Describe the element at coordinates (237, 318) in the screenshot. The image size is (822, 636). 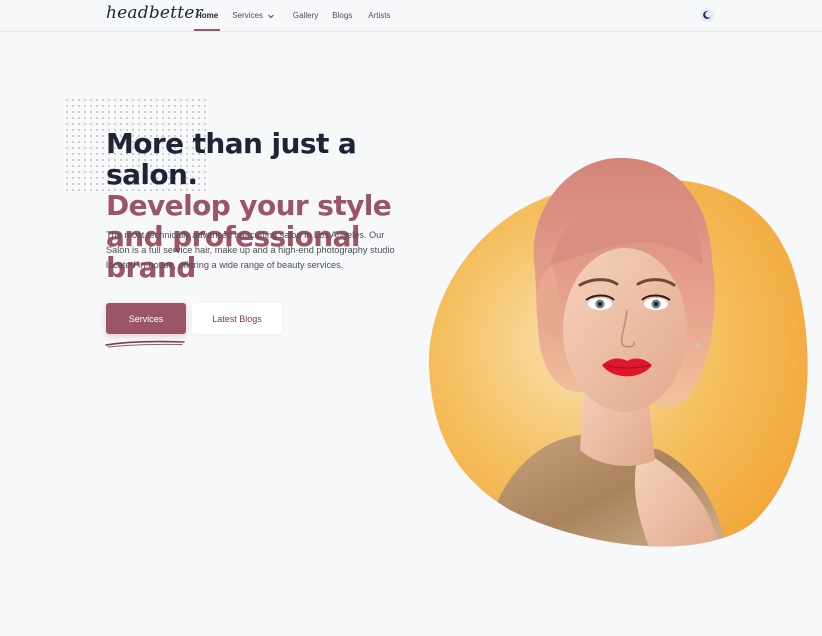
I see `latest-blogs-button: Latest Blogs` at that location.